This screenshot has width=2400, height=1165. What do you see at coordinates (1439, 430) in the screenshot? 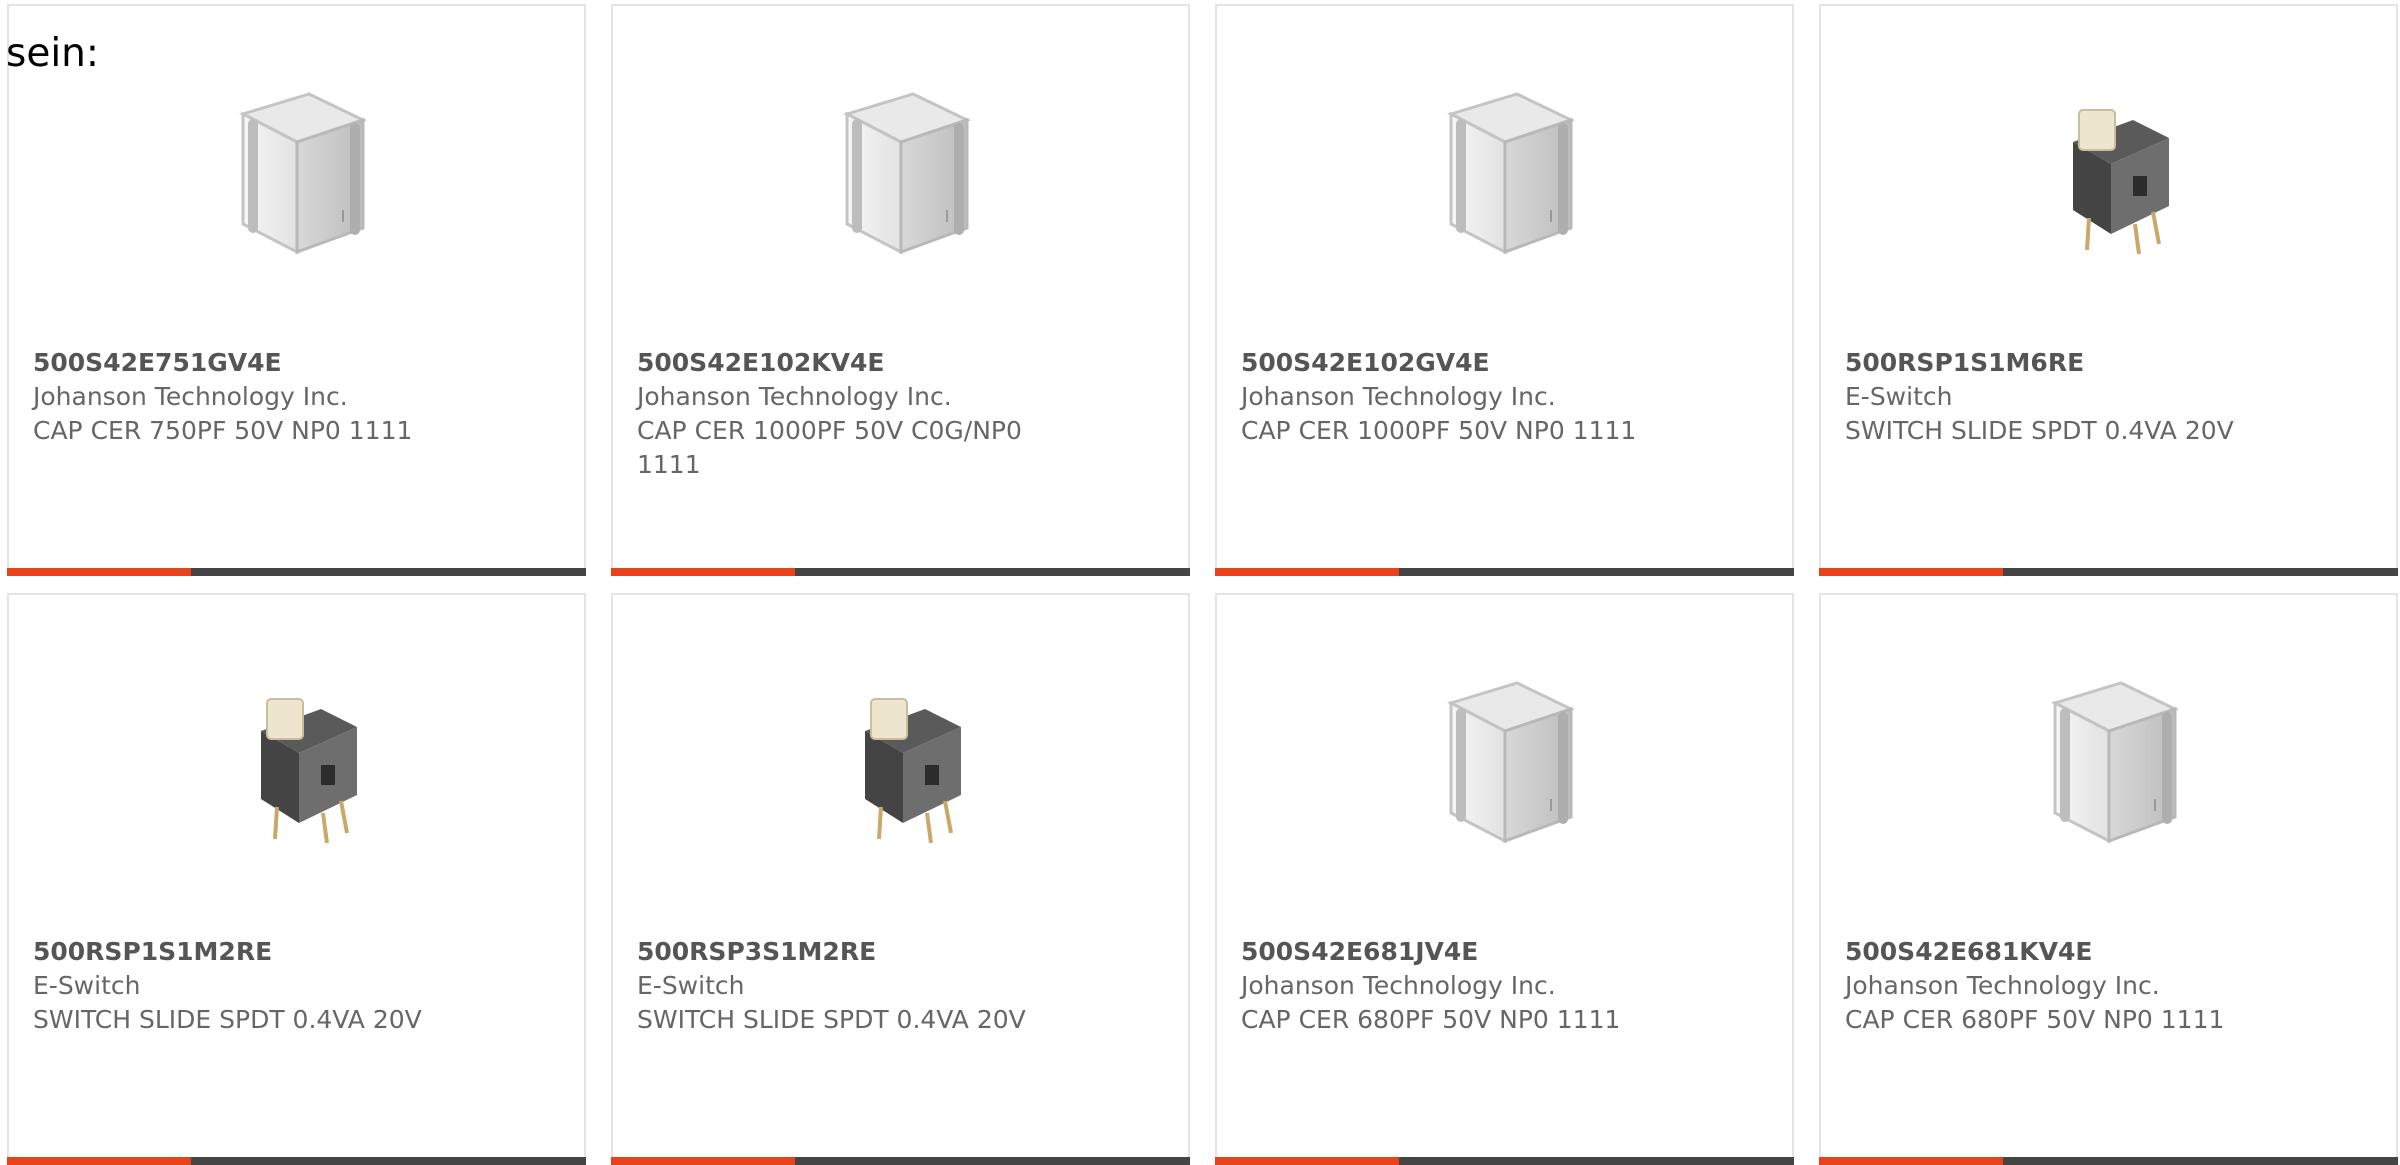
I see `description: CAP CER 1000PF 50V NP0 1111` at bounding box center [1439, 430].